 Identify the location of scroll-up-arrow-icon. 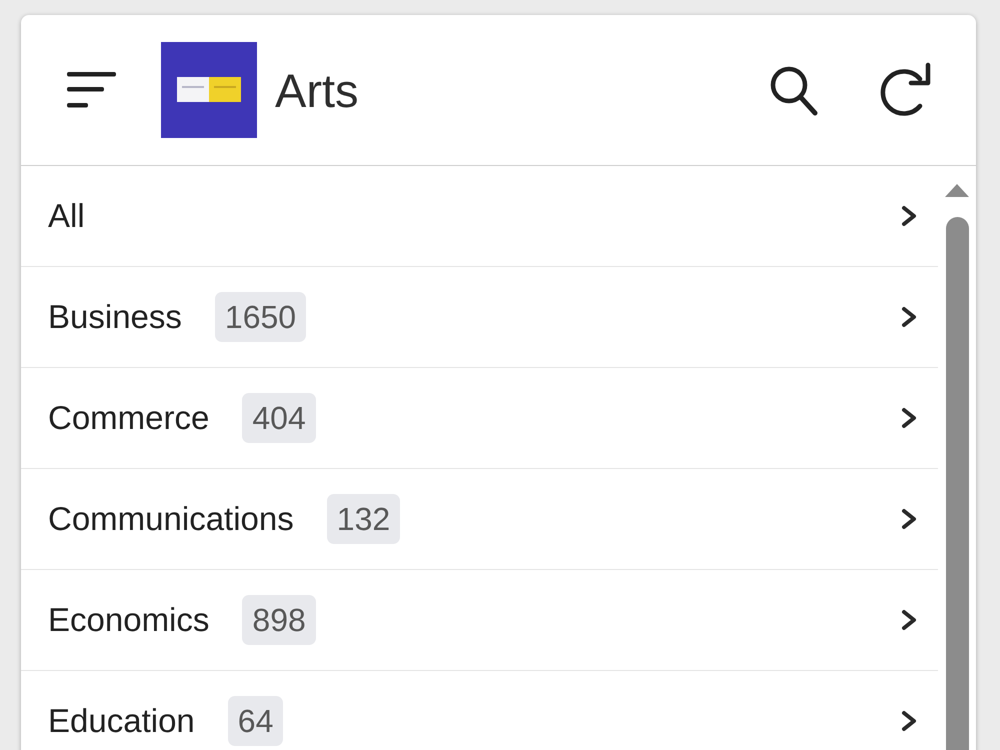
(957, 190).